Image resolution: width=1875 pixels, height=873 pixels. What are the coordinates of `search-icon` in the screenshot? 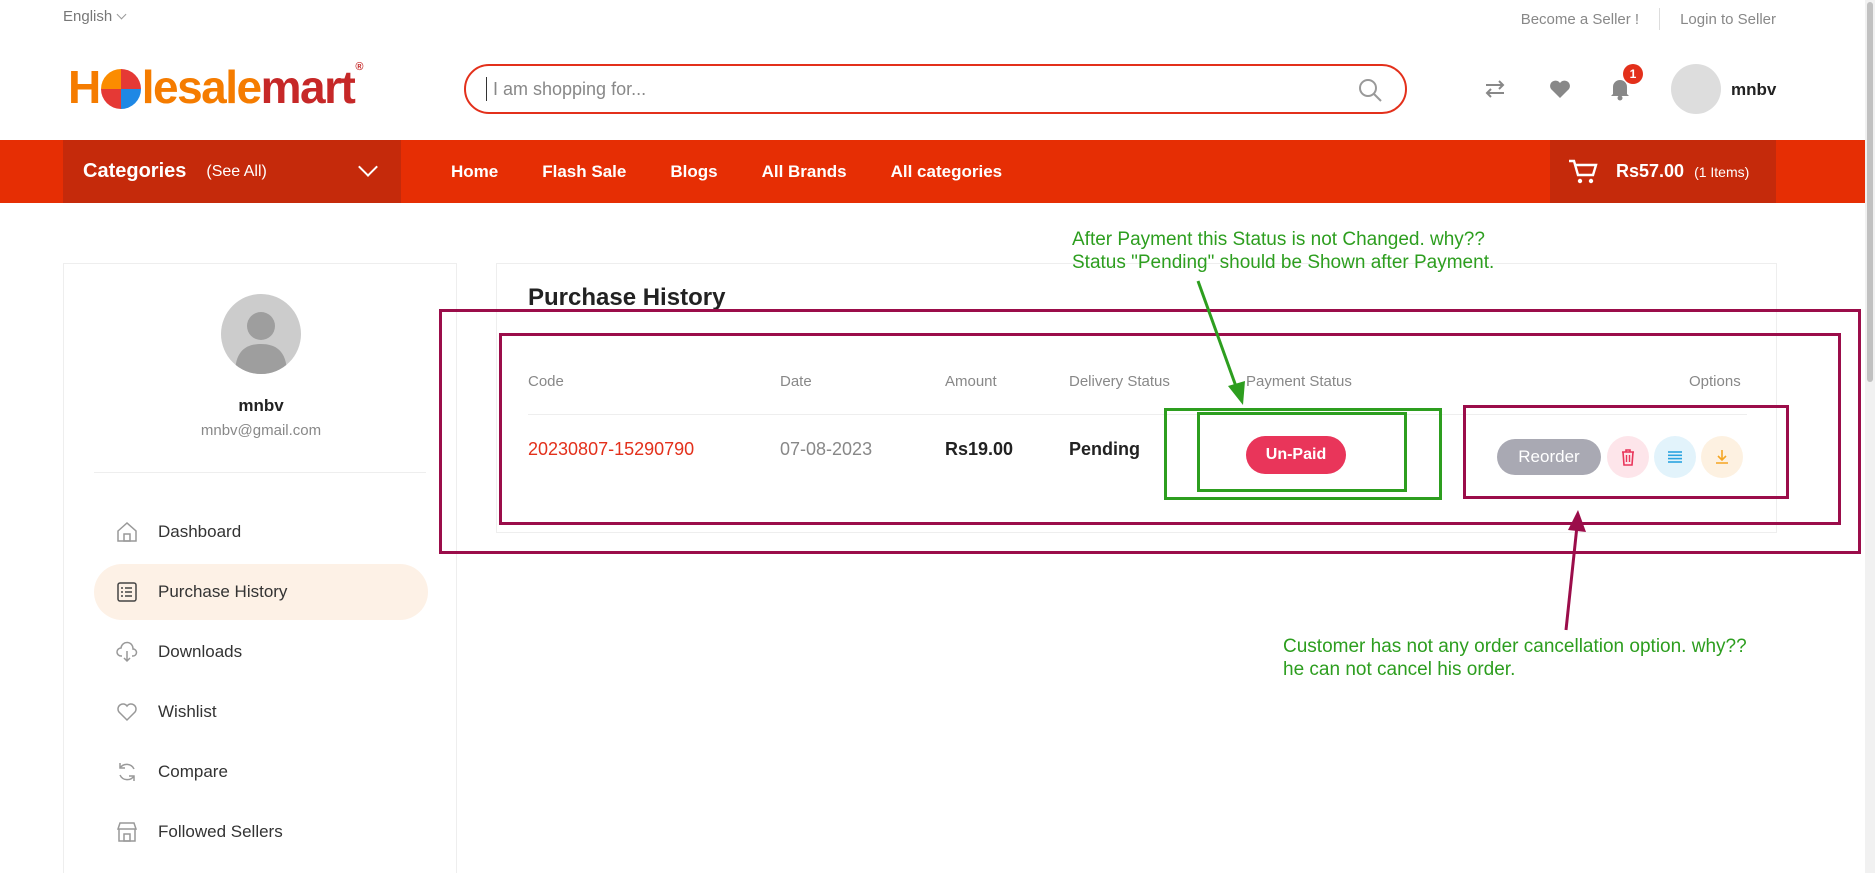 It's located at (1370, 90).